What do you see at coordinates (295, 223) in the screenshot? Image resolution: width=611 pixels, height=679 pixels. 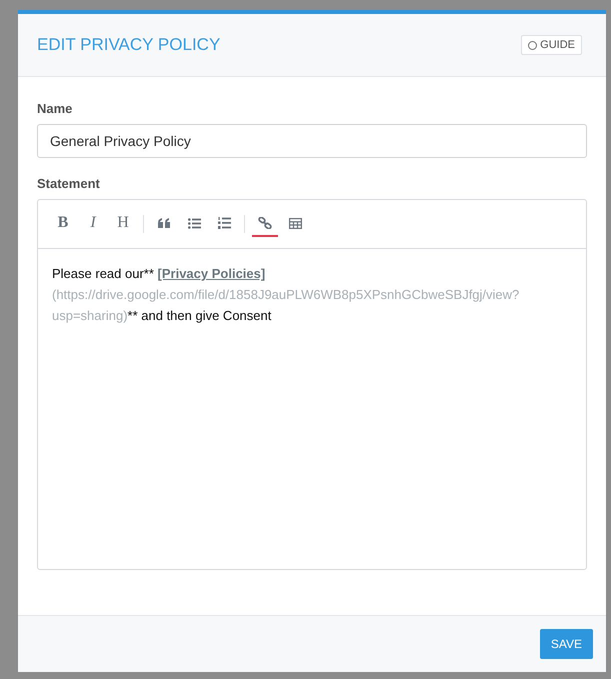 I see `table-icon` at bounding box center [295, 223].